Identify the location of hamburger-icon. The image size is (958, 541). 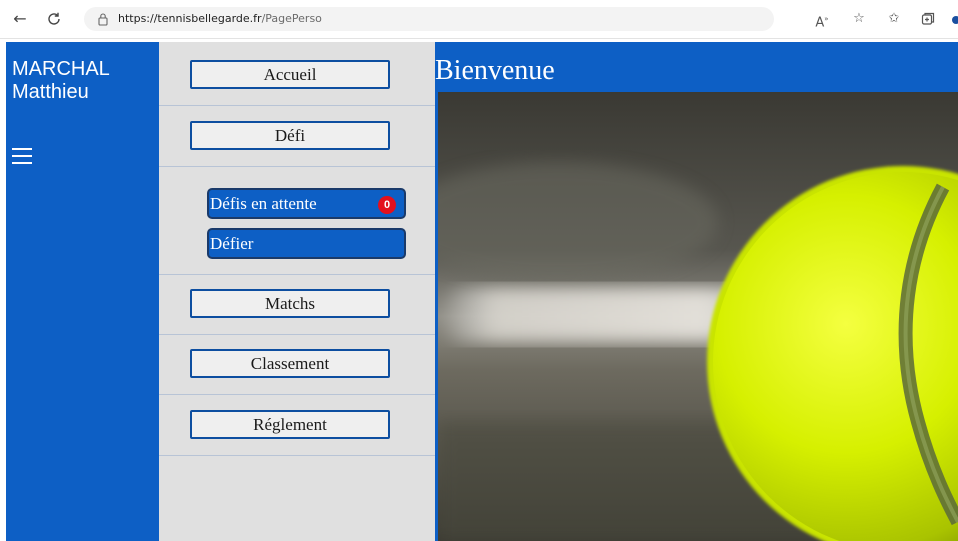
(22, 158).